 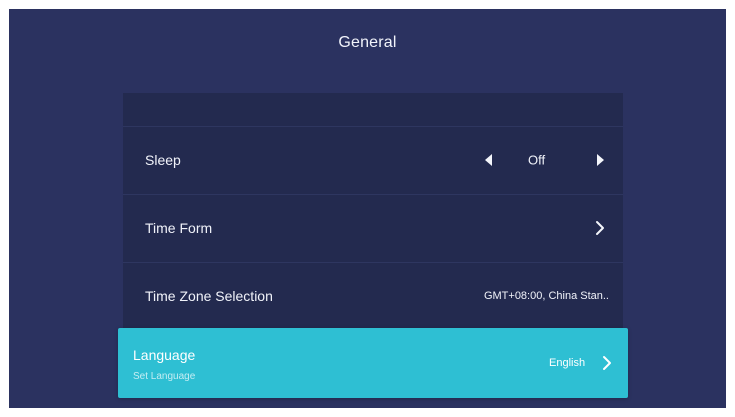 What do you see at coordinates (367, 42) in the screenshot?
I see `page-title: General` at bounding box center [367, 42].